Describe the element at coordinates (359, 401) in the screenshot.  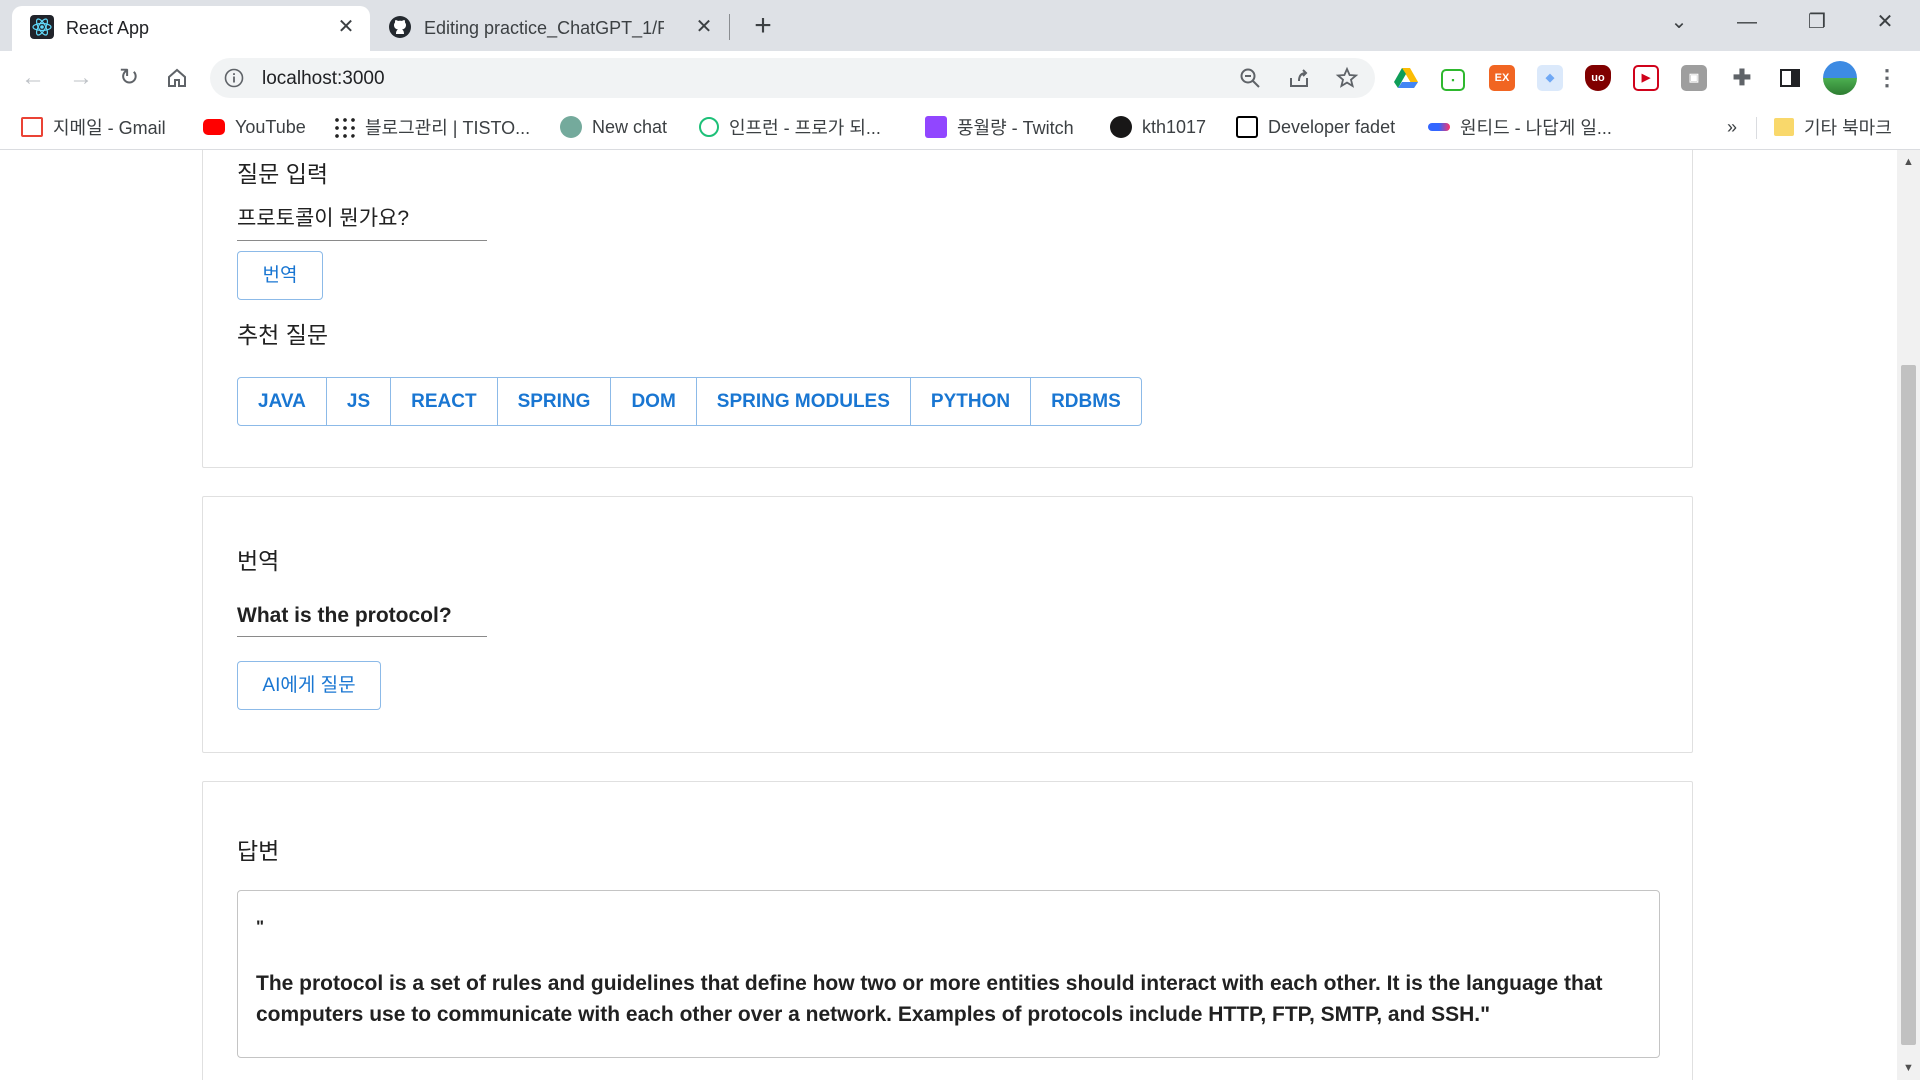
I see `recommend-js-button: JS` at that location.